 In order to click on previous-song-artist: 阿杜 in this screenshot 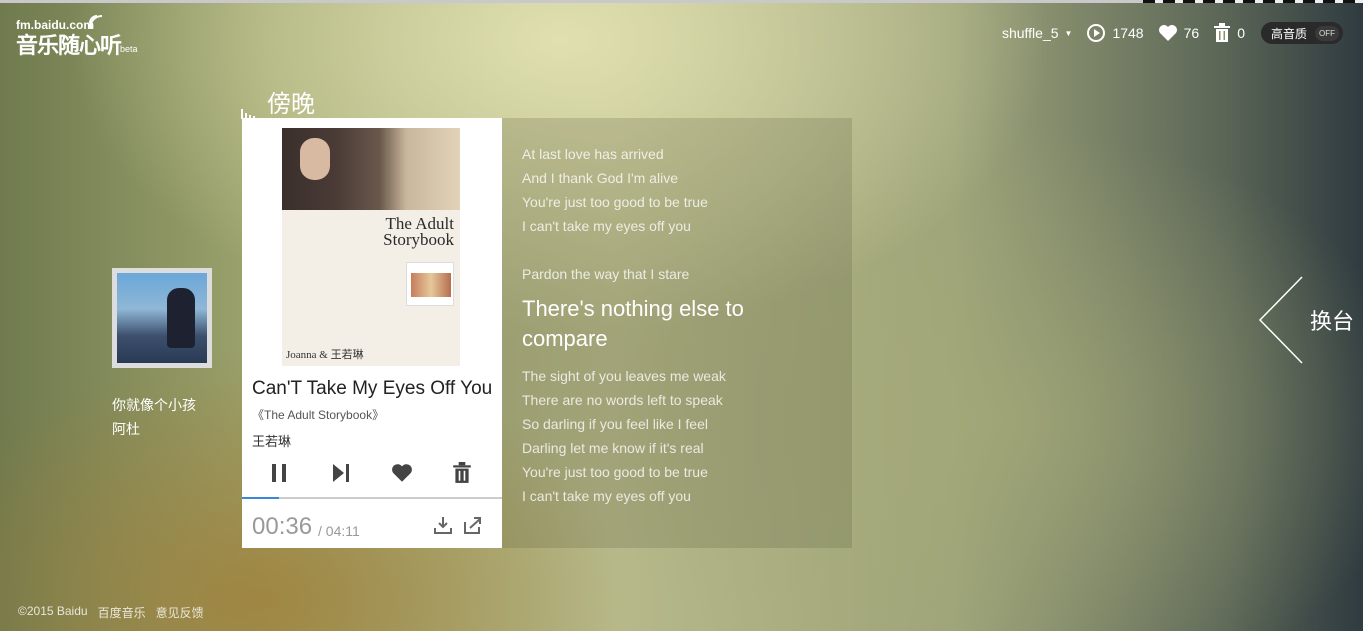, I will do `click(126, 429)`.